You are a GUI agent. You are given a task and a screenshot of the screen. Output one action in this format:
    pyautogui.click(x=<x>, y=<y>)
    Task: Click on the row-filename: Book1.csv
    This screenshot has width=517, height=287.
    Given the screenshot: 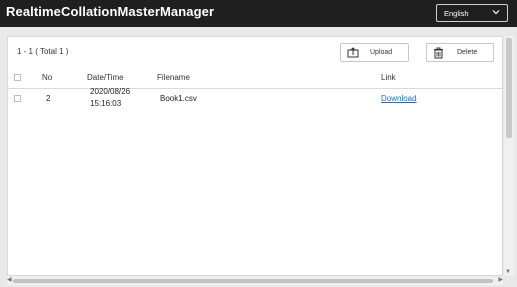 What is the action you would take?
    pyautogui.click(x=178, y=98)
    